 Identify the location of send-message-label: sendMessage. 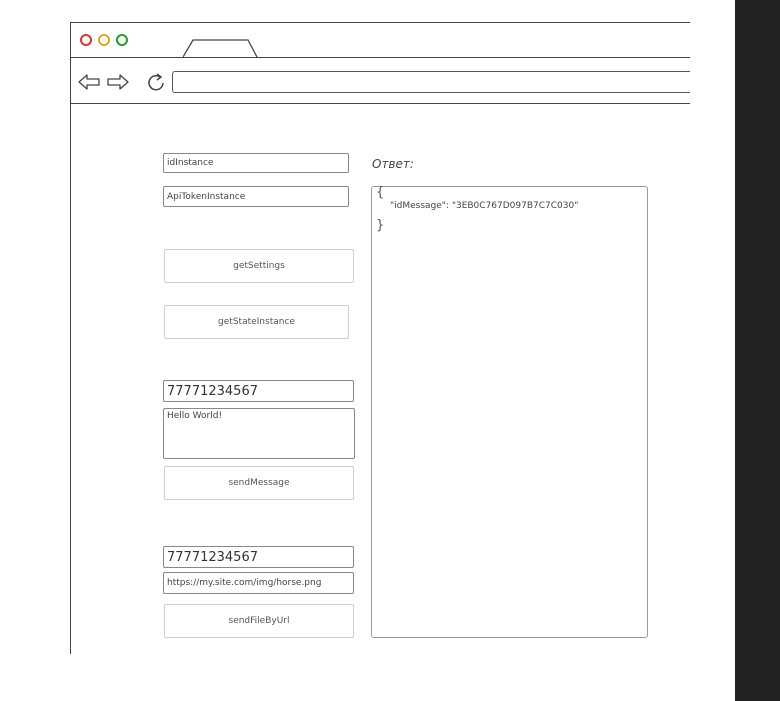
(259, 483).